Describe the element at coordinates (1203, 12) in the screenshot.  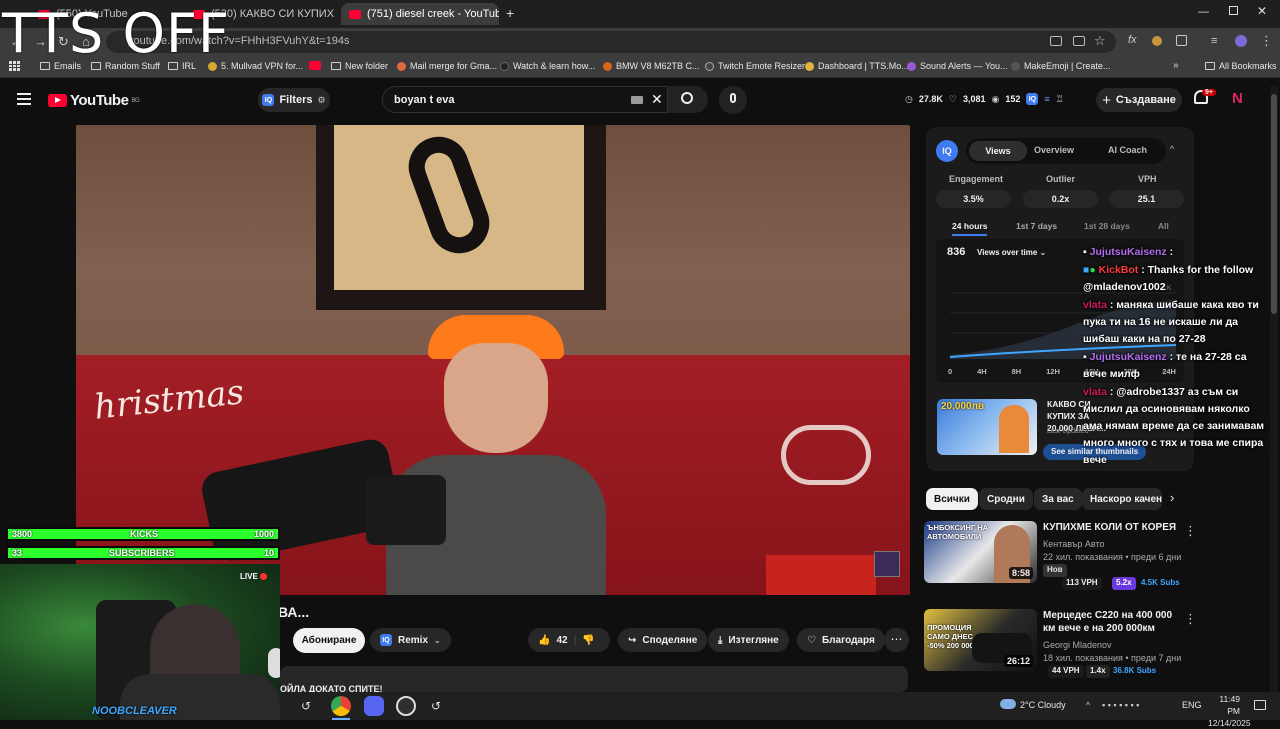
I see `minimize-window-icon: —` at that location.